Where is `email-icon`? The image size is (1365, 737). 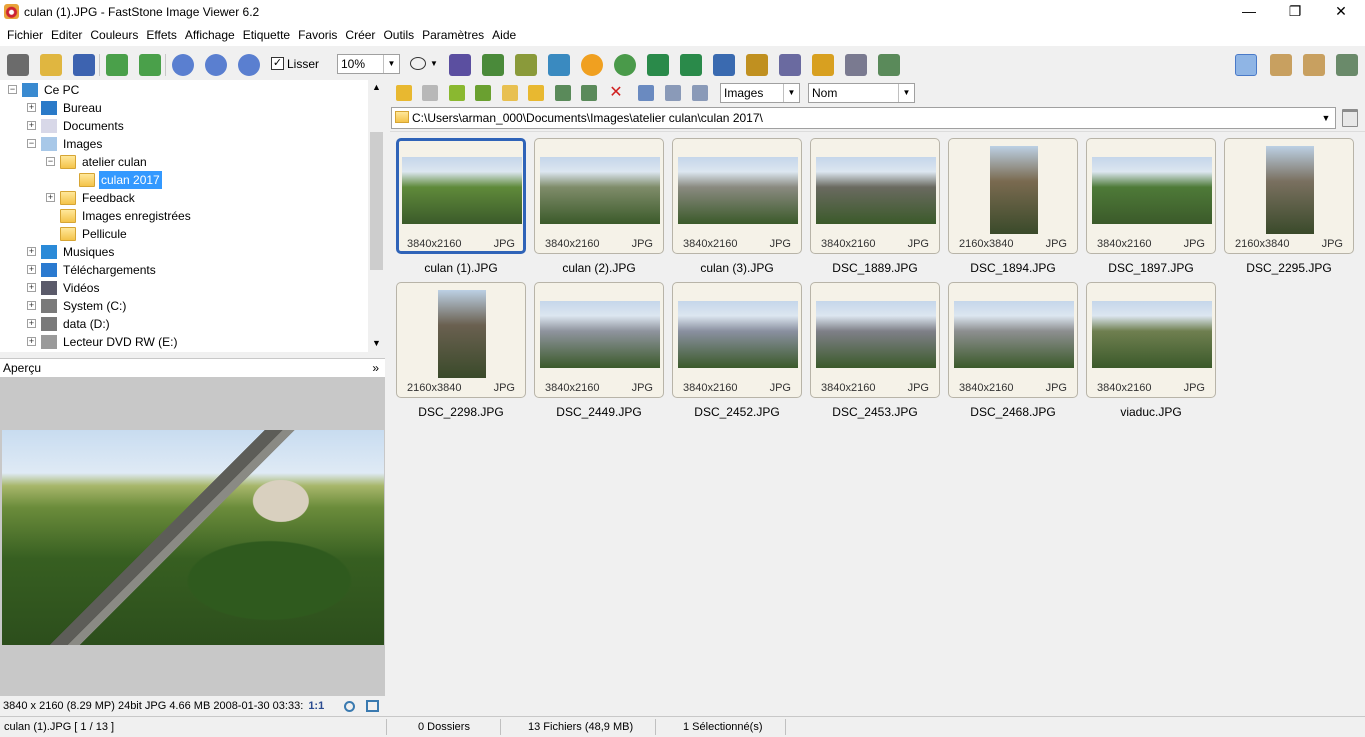
email-icon is located at coordinates (823, 65).